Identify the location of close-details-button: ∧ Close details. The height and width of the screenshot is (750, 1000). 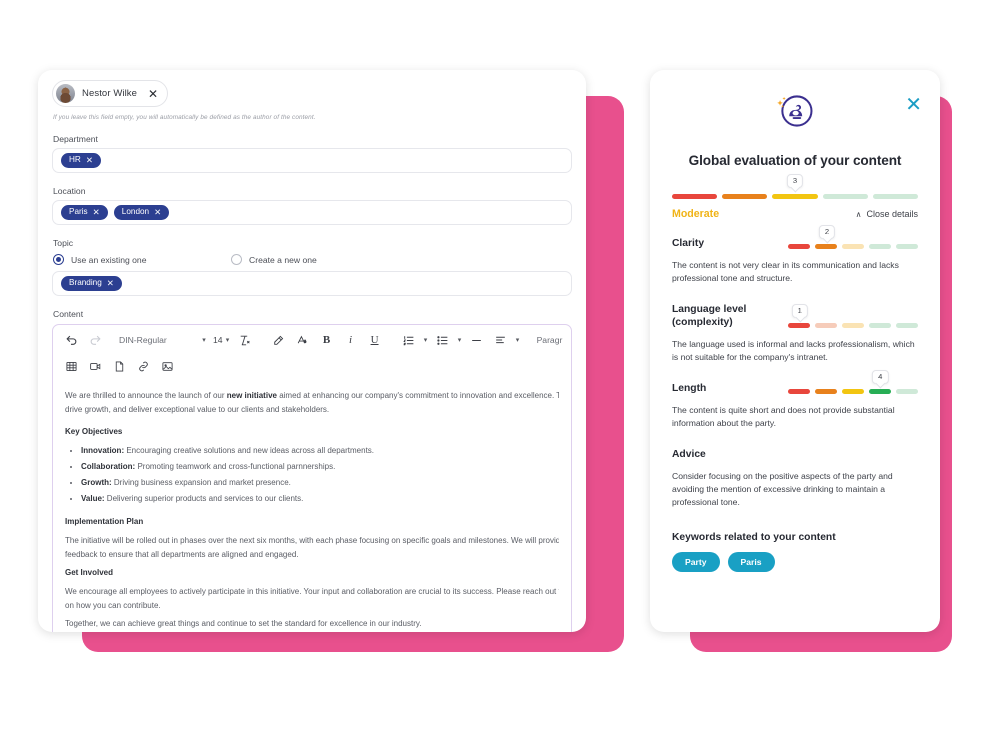
(887, 214).